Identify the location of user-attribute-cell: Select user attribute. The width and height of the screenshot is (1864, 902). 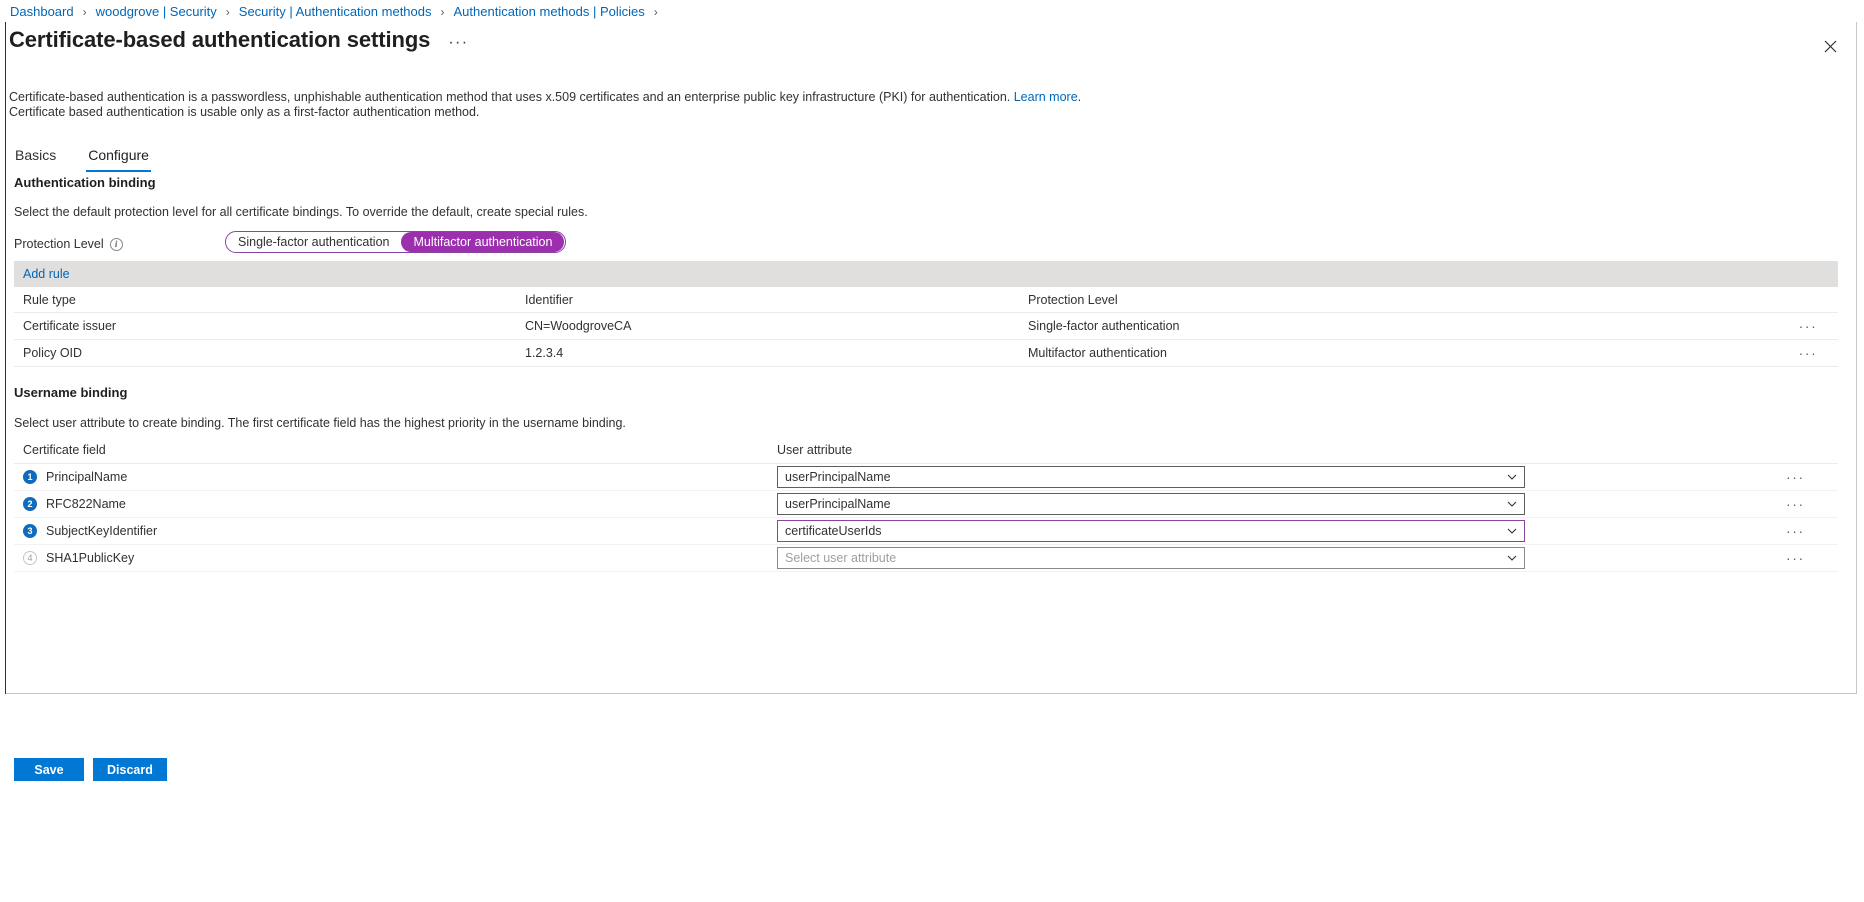
(1275, 558).